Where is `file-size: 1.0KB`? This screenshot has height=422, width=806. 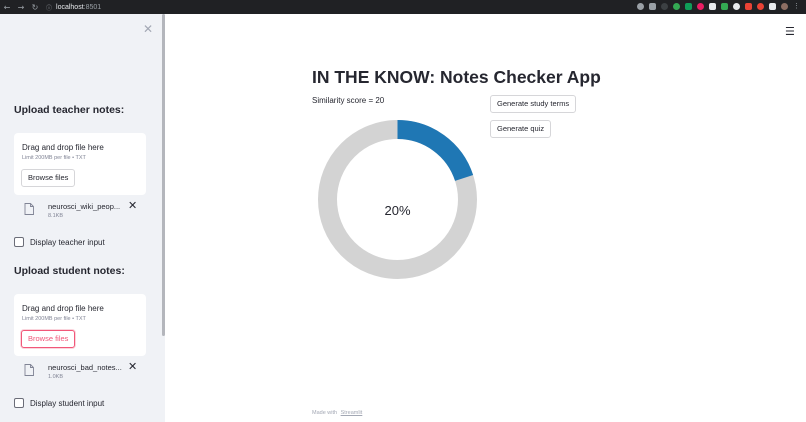 file-size: 1.0KB is located at coordinates (55, 377).